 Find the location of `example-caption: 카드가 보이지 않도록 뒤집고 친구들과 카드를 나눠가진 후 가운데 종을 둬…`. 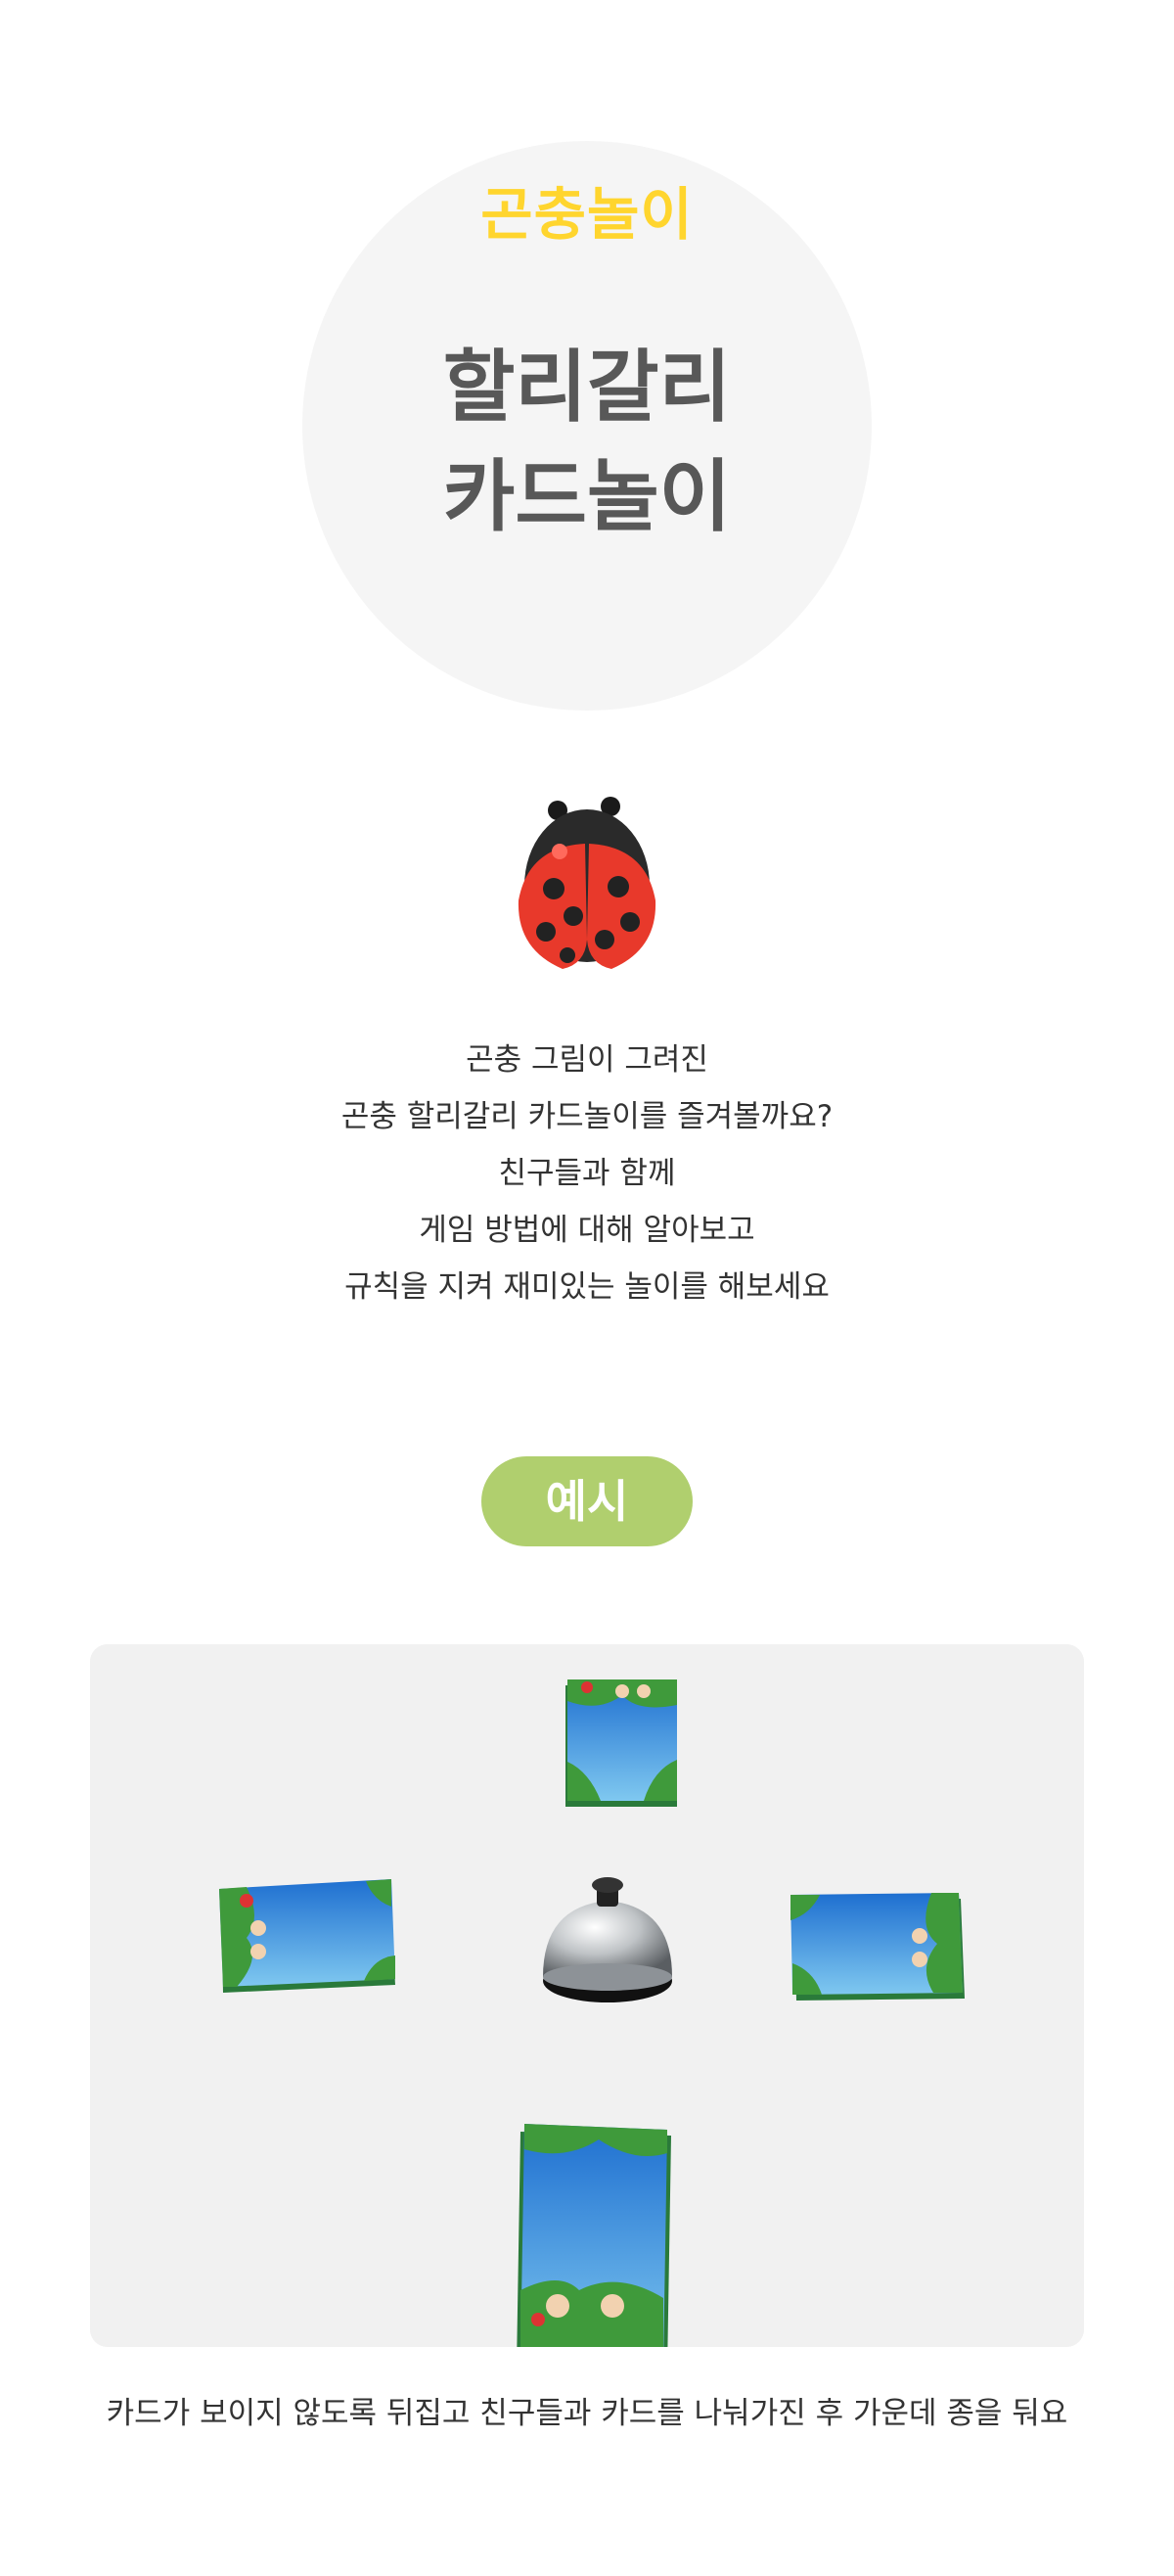

example-caption: 카드가 보이지 않도록 뒤집고 친구들과 카드를 나눠가진 후 가운데 종을 둬… is located at coordinates (587, 2413).